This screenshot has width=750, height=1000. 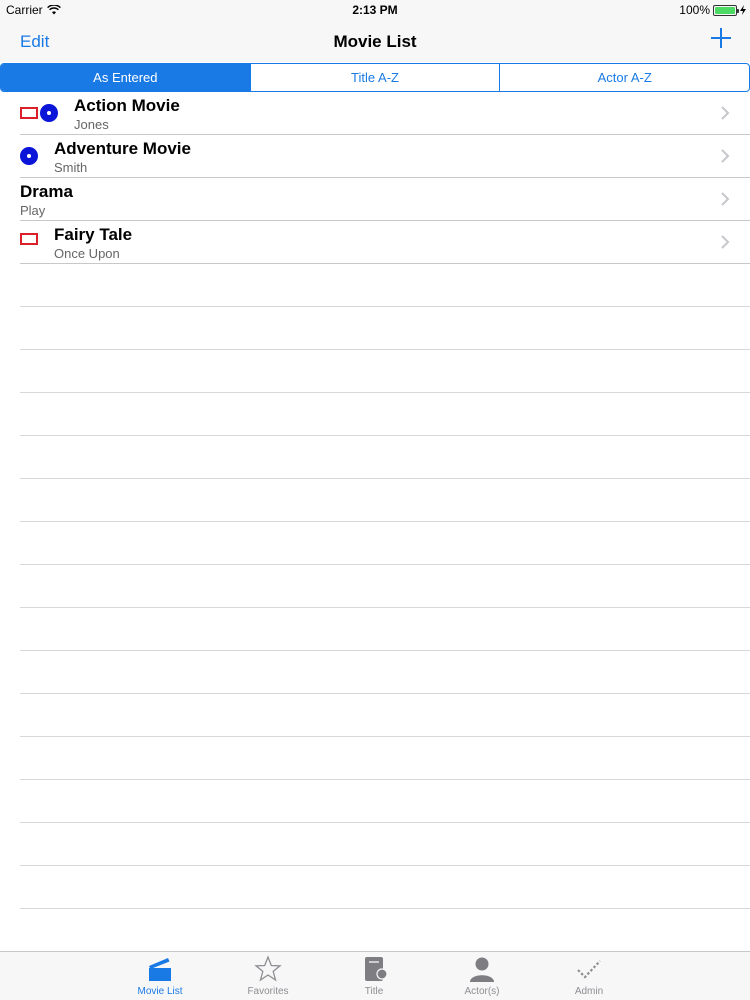 What do you see at coordinates (376, 969) in the screenshot?
I see `book-icon` at bounding box center [376, 969].